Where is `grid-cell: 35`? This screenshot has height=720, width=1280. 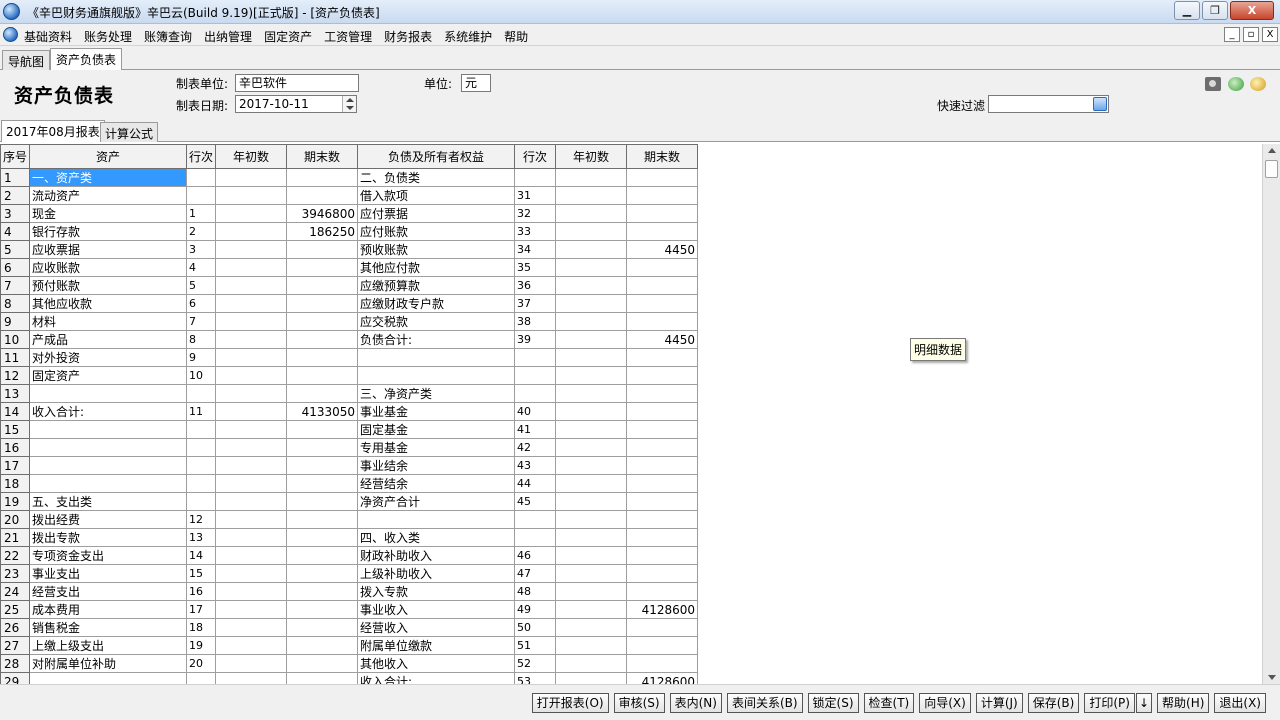
grid-cell: 35 is located at coordinates (535, 267).